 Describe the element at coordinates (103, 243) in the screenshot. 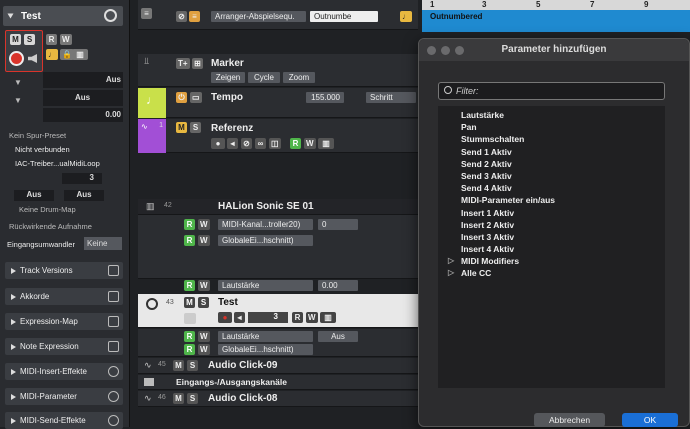

I see `converter-select: Keine` at that location.